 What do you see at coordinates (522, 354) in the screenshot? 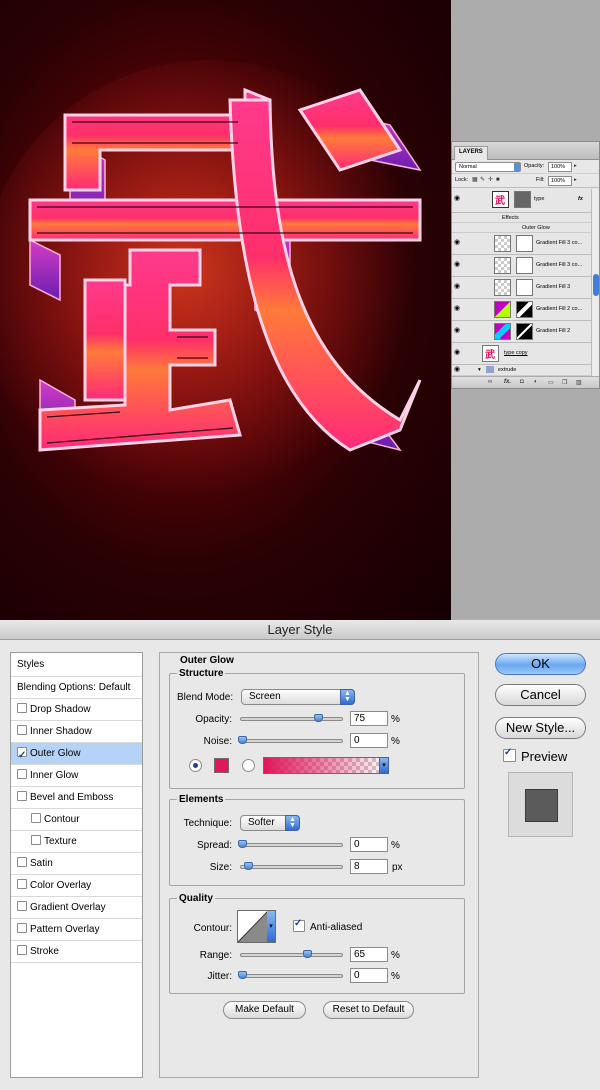
I see `layer-row-type-copy: ◉ 武 type copy` at bounding box center [522, 354].